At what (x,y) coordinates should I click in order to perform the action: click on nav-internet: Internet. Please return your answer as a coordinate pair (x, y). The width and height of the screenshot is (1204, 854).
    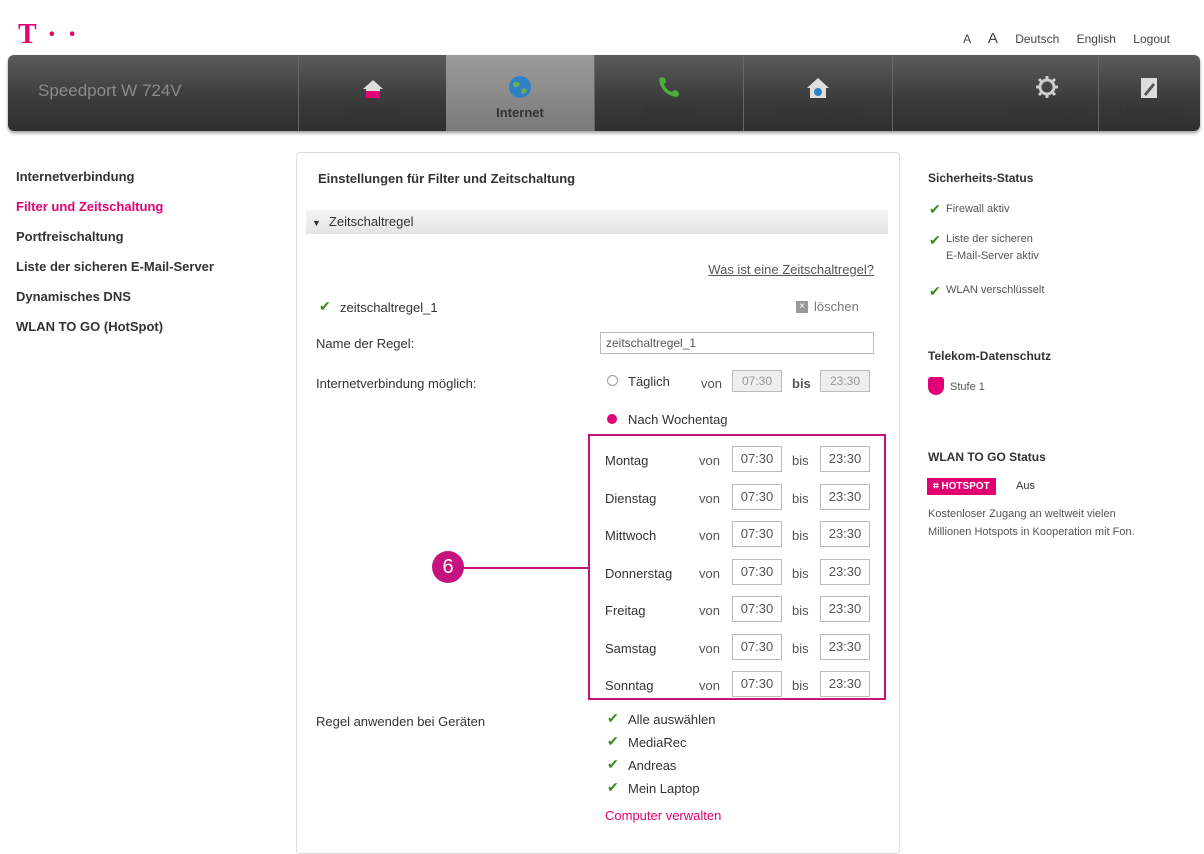
    Looking at the image, I should click on (520, 93).